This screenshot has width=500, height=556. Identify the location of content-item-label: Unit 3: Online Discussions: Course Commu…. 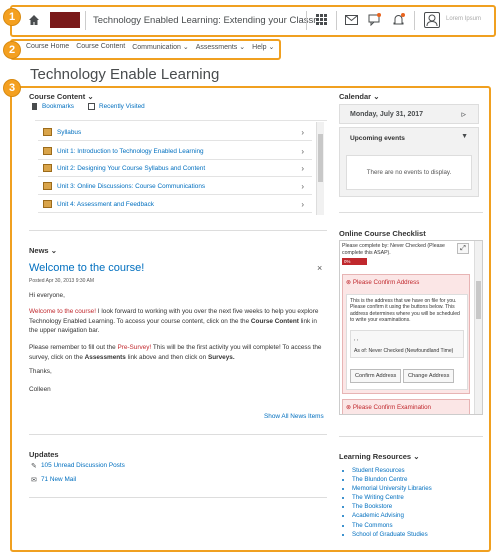
(131, 186).